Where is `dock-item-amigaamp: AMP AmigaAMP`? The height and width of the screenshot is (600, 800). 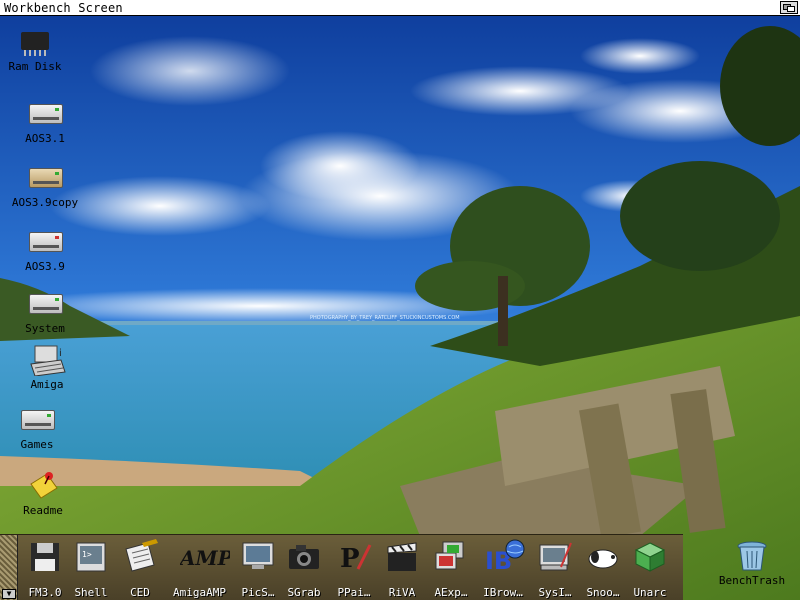
dock-item-amigaamp: AMP AmigaAMP is located at coordinates (203, 569).